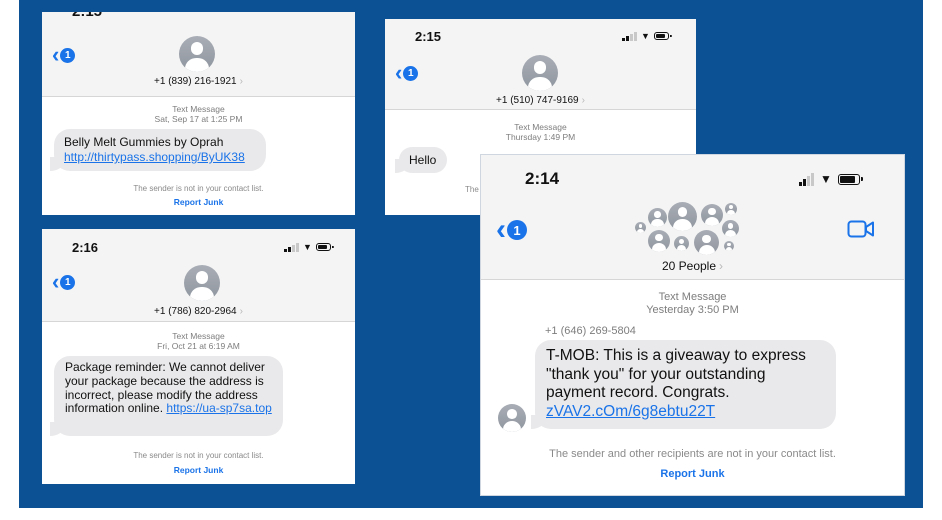 The height and width of the screenshot is (520, 942). I want to click on status-time: 2:16, so click(85, 247).